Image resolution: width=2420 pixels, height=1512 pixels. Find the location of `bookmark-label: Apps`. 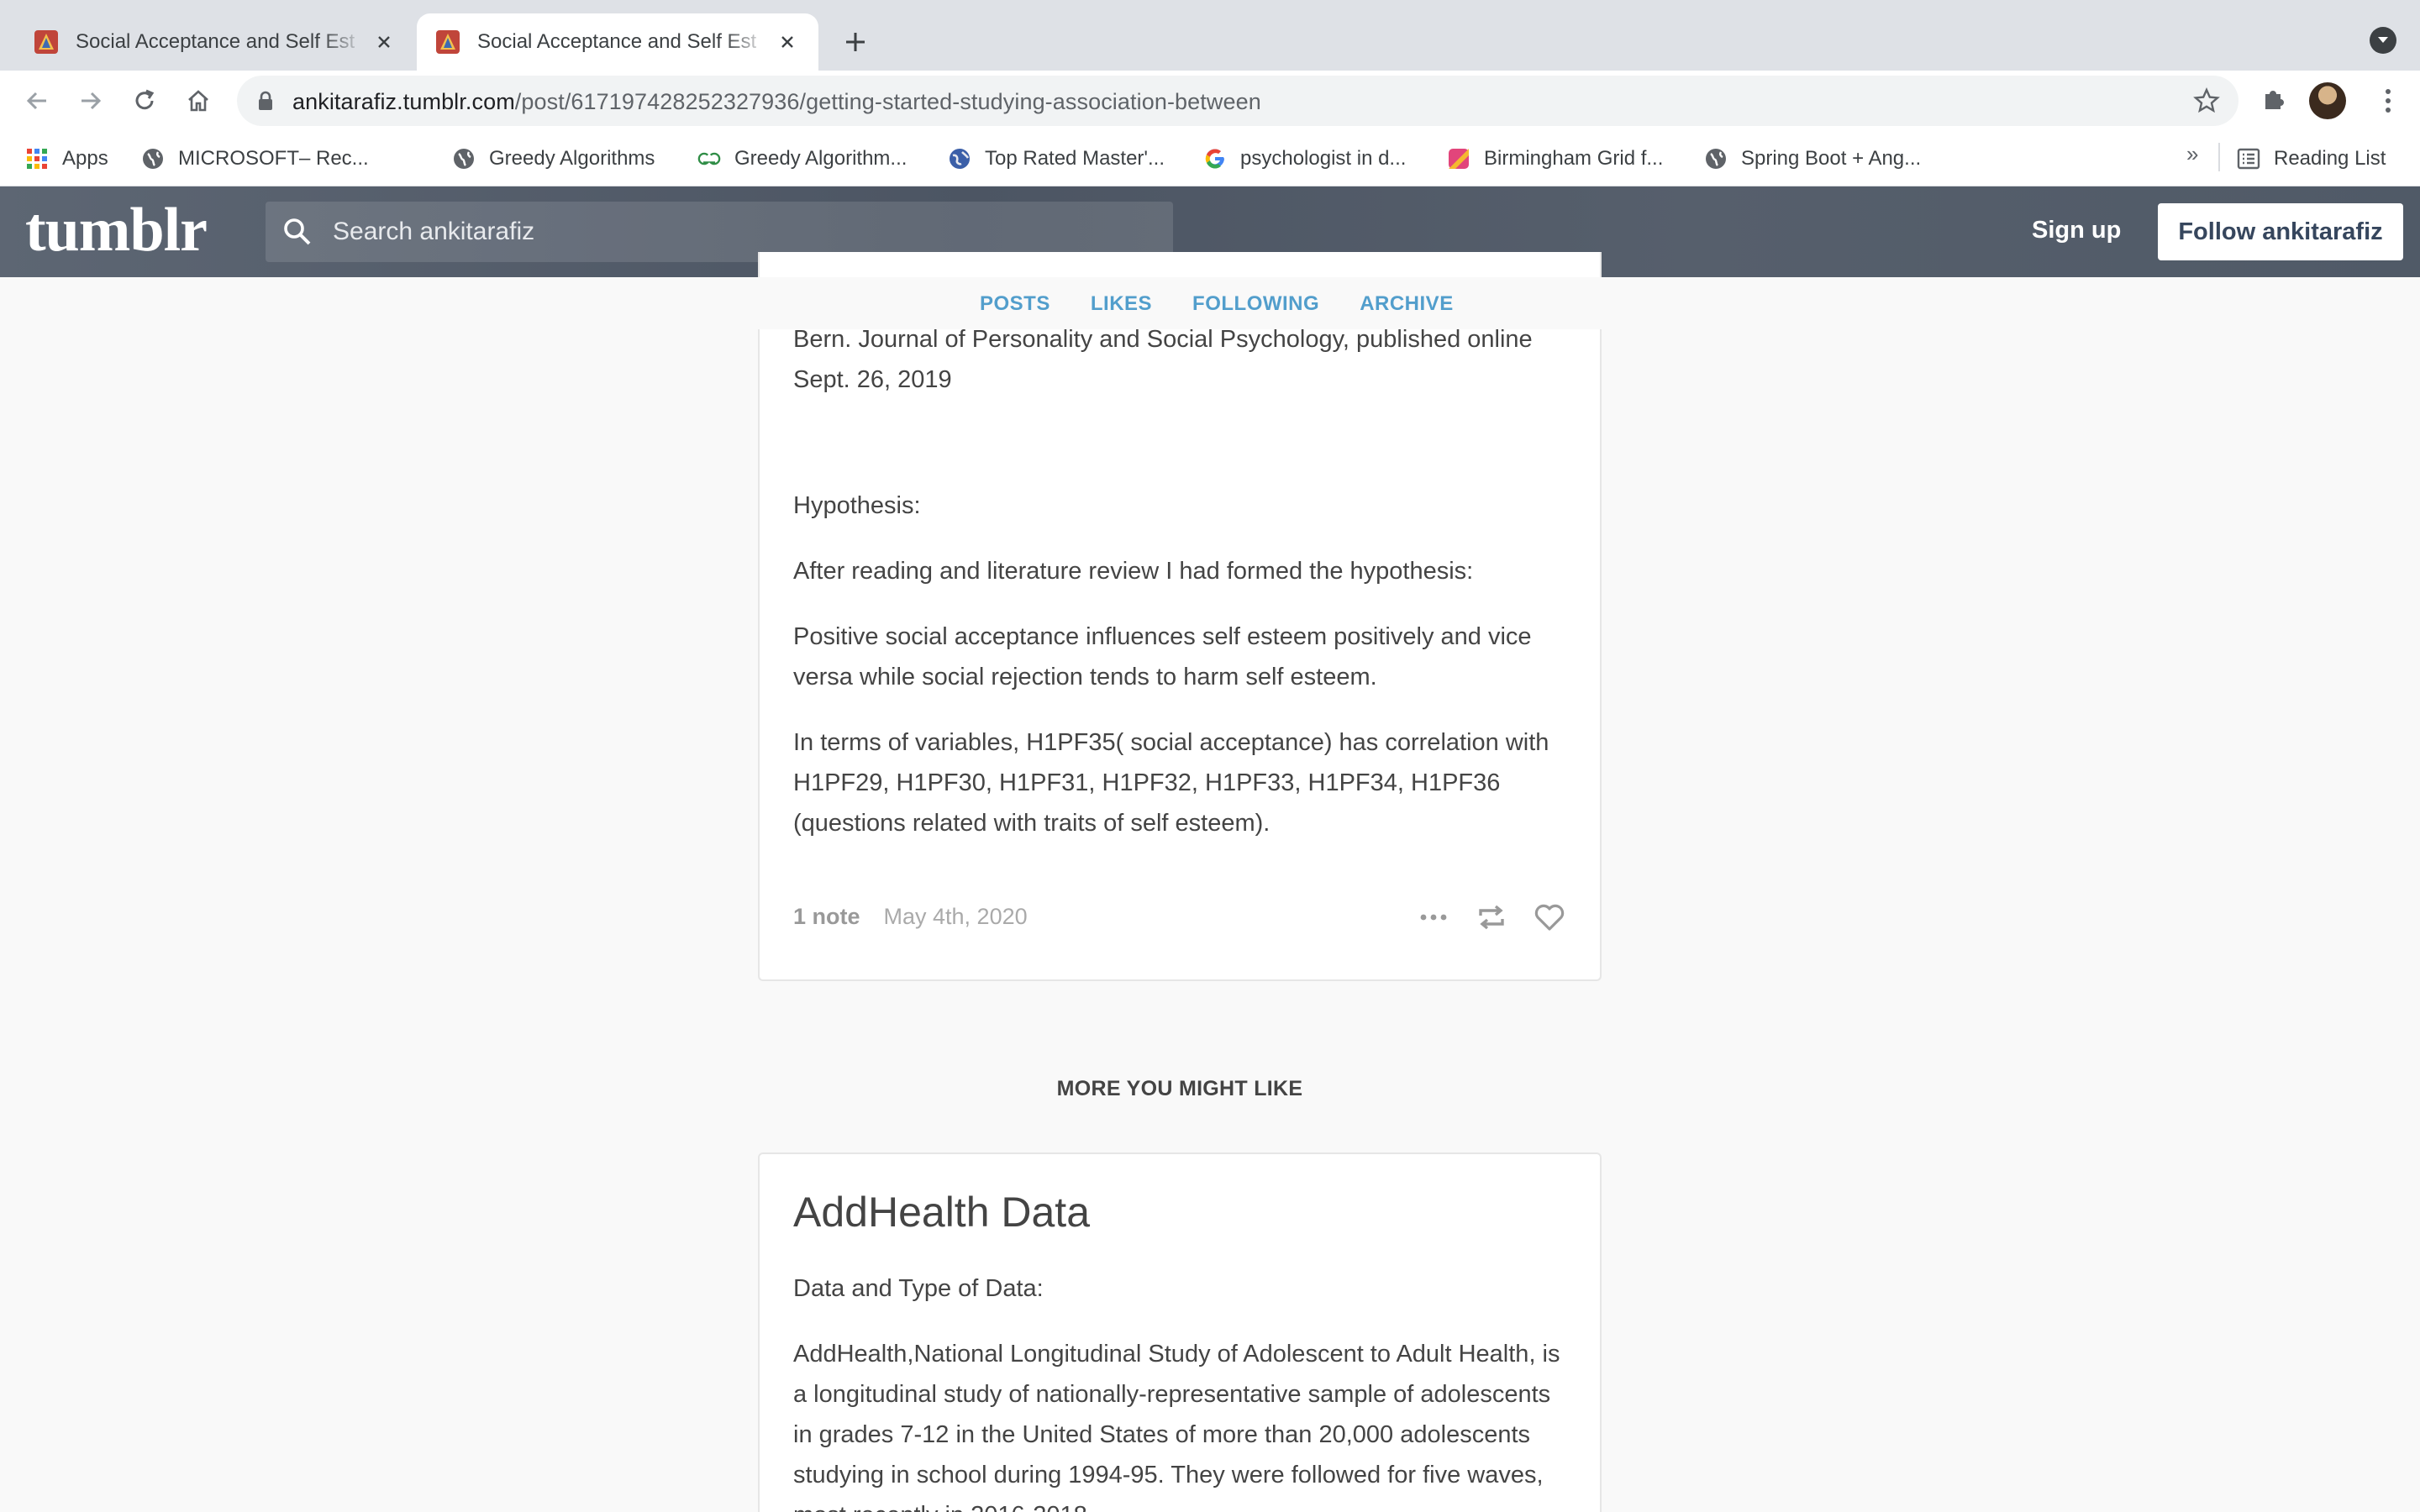

bookmark-label: Apps is located at coordinates (85, 158).